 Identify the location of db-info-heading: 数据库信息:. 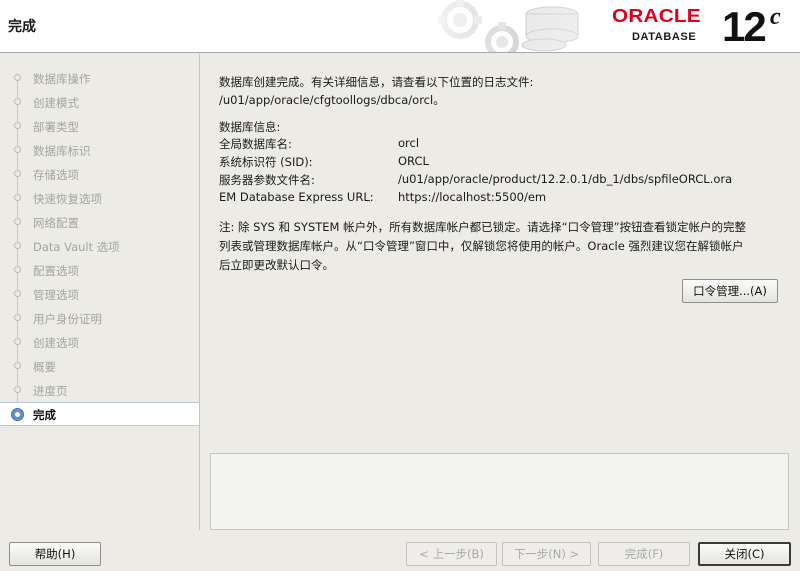
(250, 127).